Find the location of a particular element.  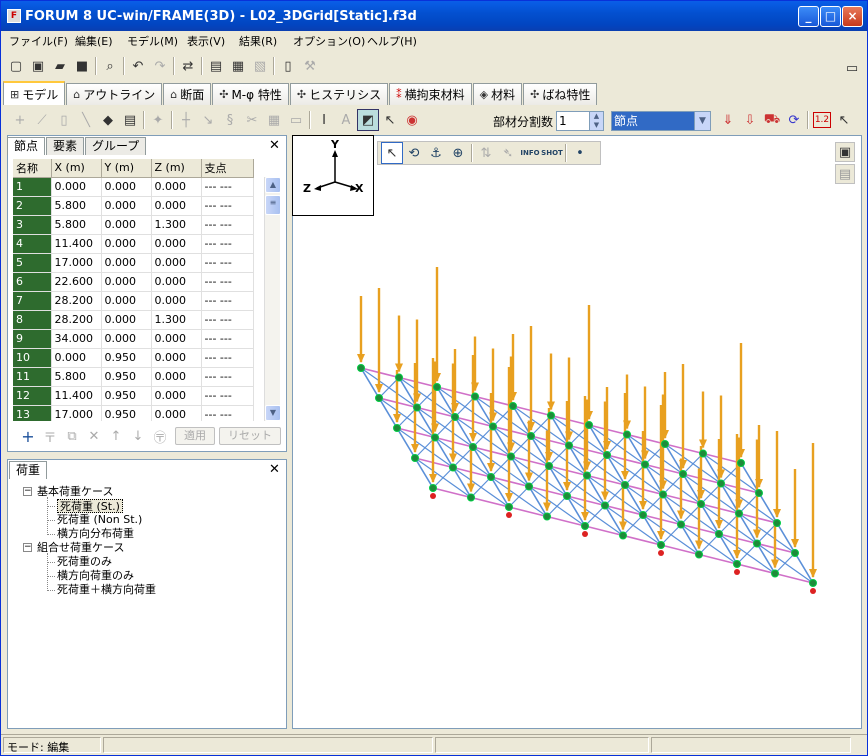

tab-spring: ✣ ばね特性 is located at coordinates (560, 94).